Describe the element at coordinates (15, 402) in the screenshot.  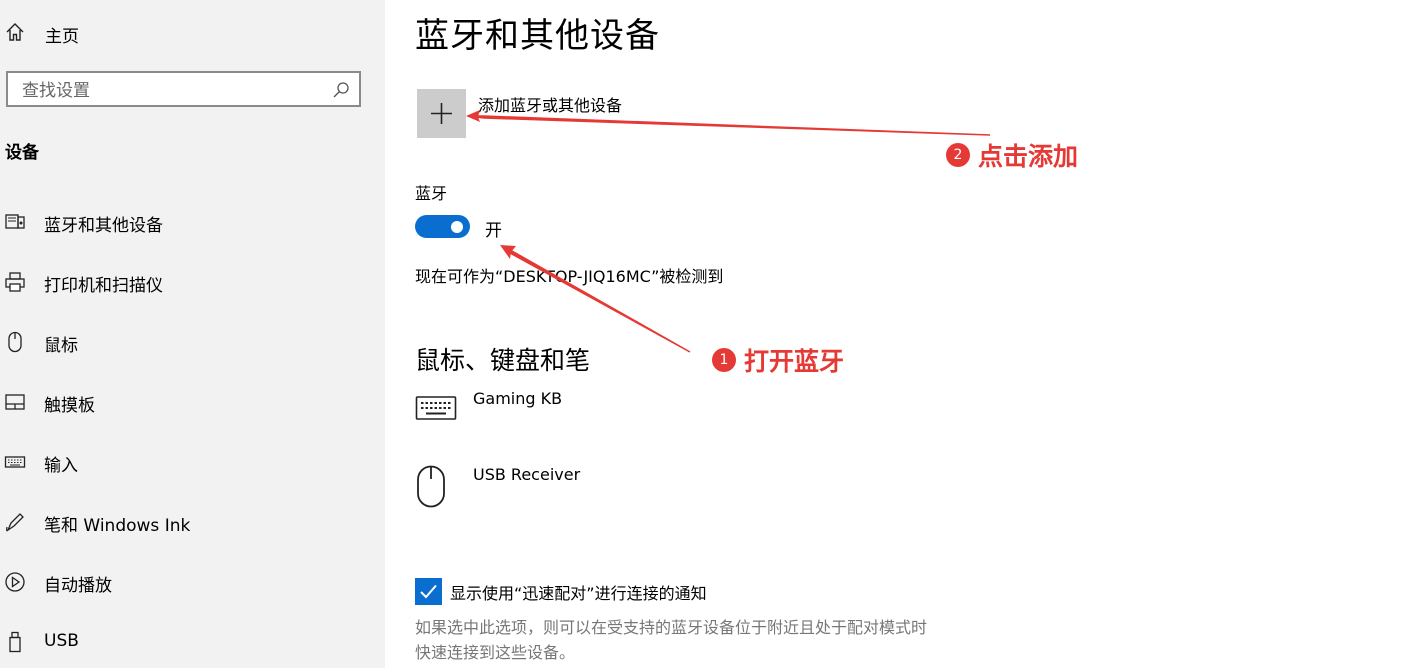
I see `touchpad-icon` at that location.